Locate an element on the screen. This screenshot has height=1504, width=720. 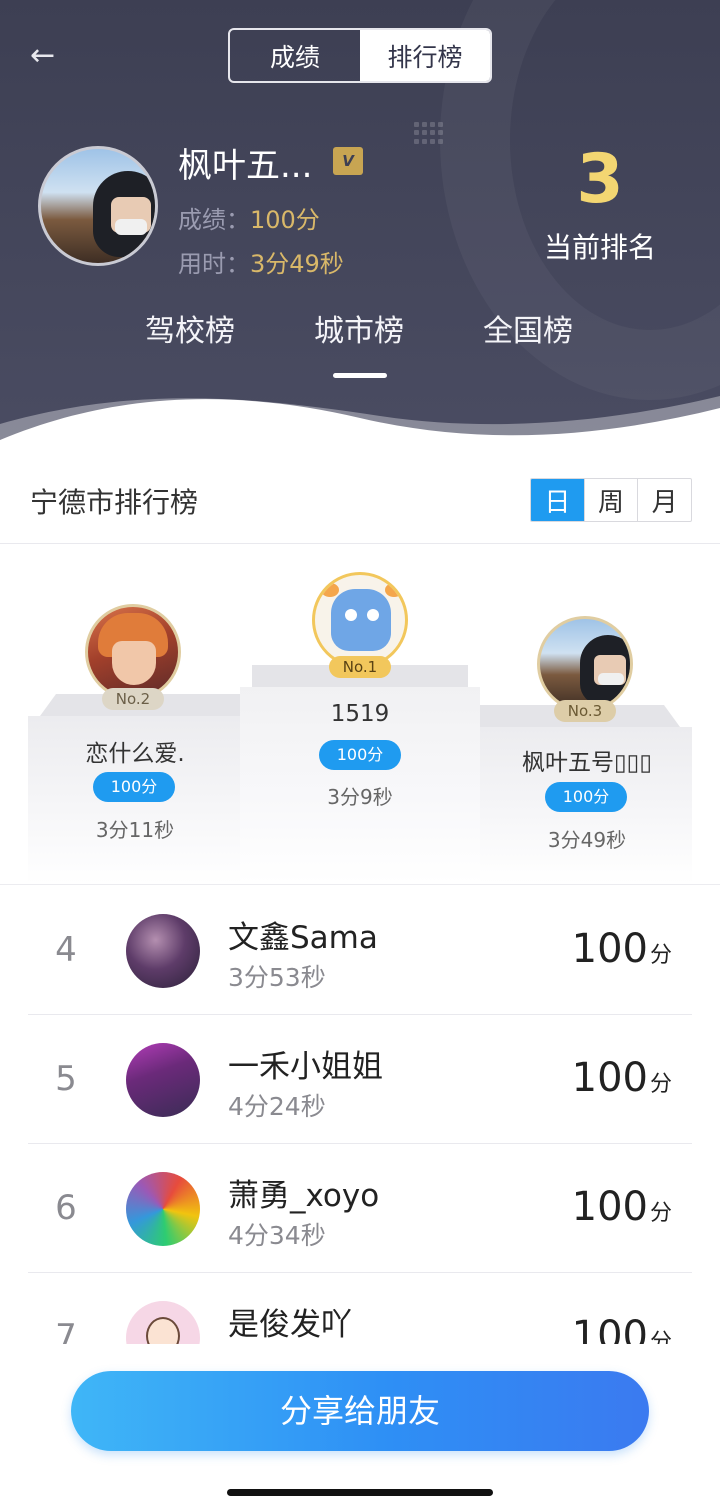
user-score: 成绩：100分 is located at coordinates (249, 217).